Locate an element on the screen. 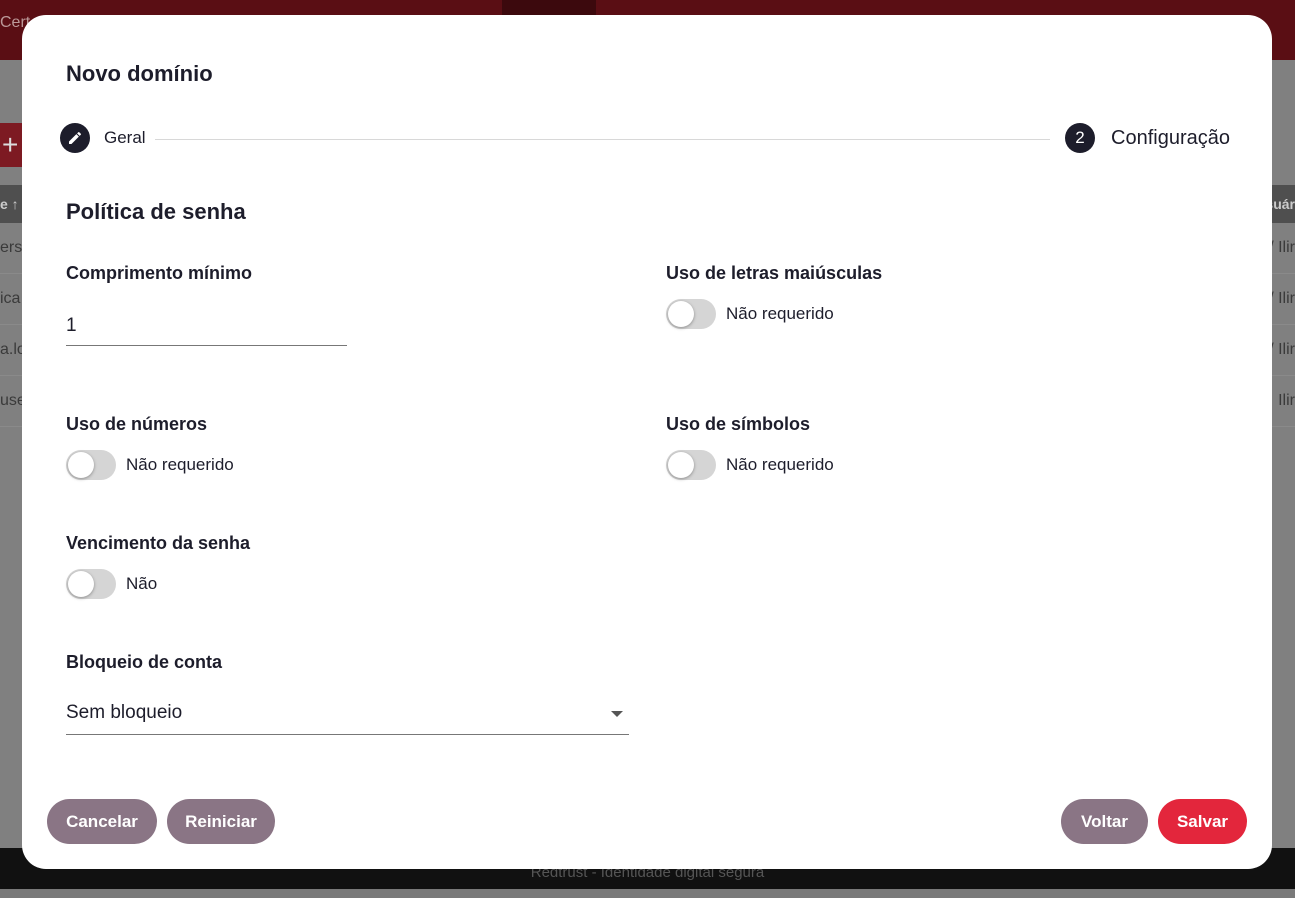 This screenshot has height=898, width=1295. stepper: Geral 2 Configuração is located at coordinates (645, 139).